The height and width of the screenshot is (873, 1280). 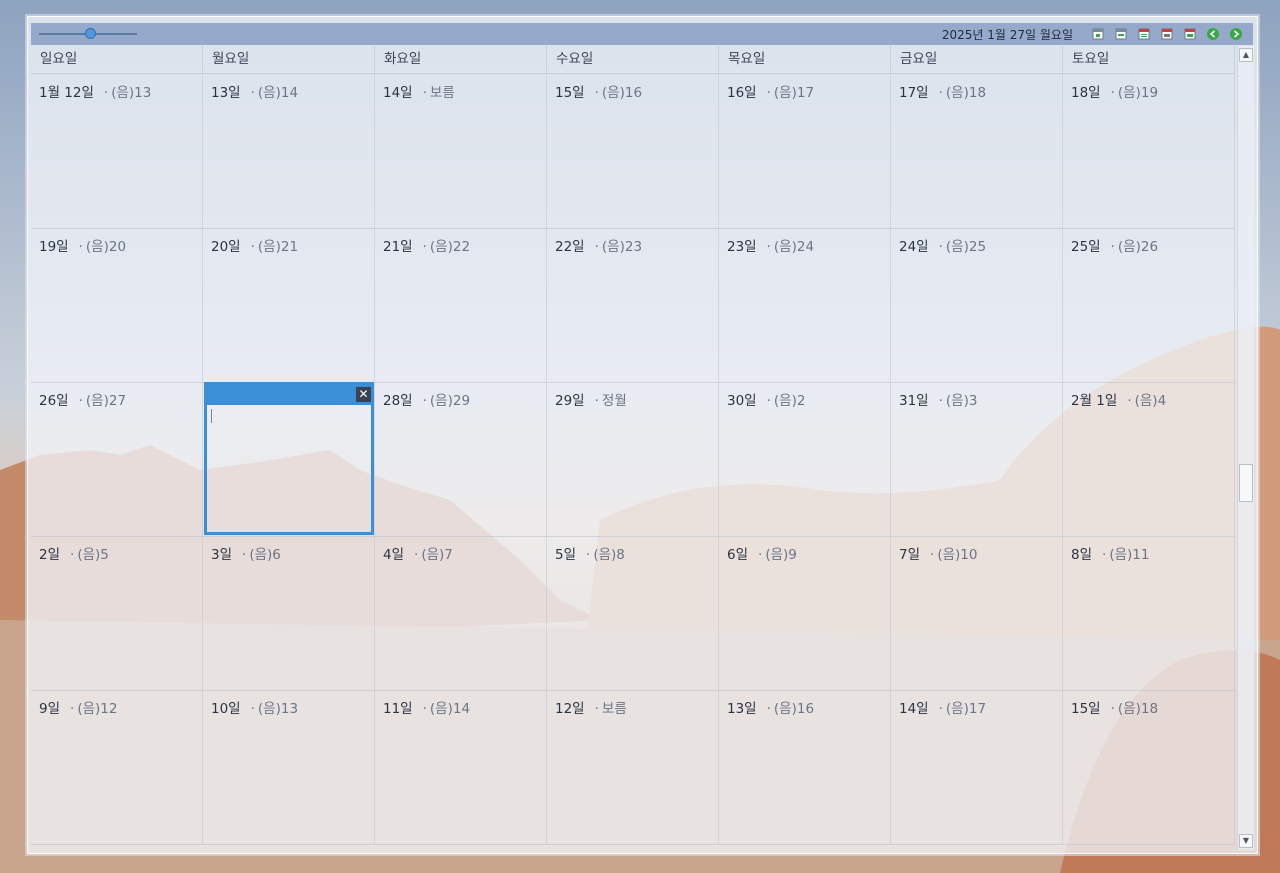 What do you see at coordinates (1129, 555) in the screenshot?
I see `lunar-value: (음)11` at bounding box center [1129, 555].